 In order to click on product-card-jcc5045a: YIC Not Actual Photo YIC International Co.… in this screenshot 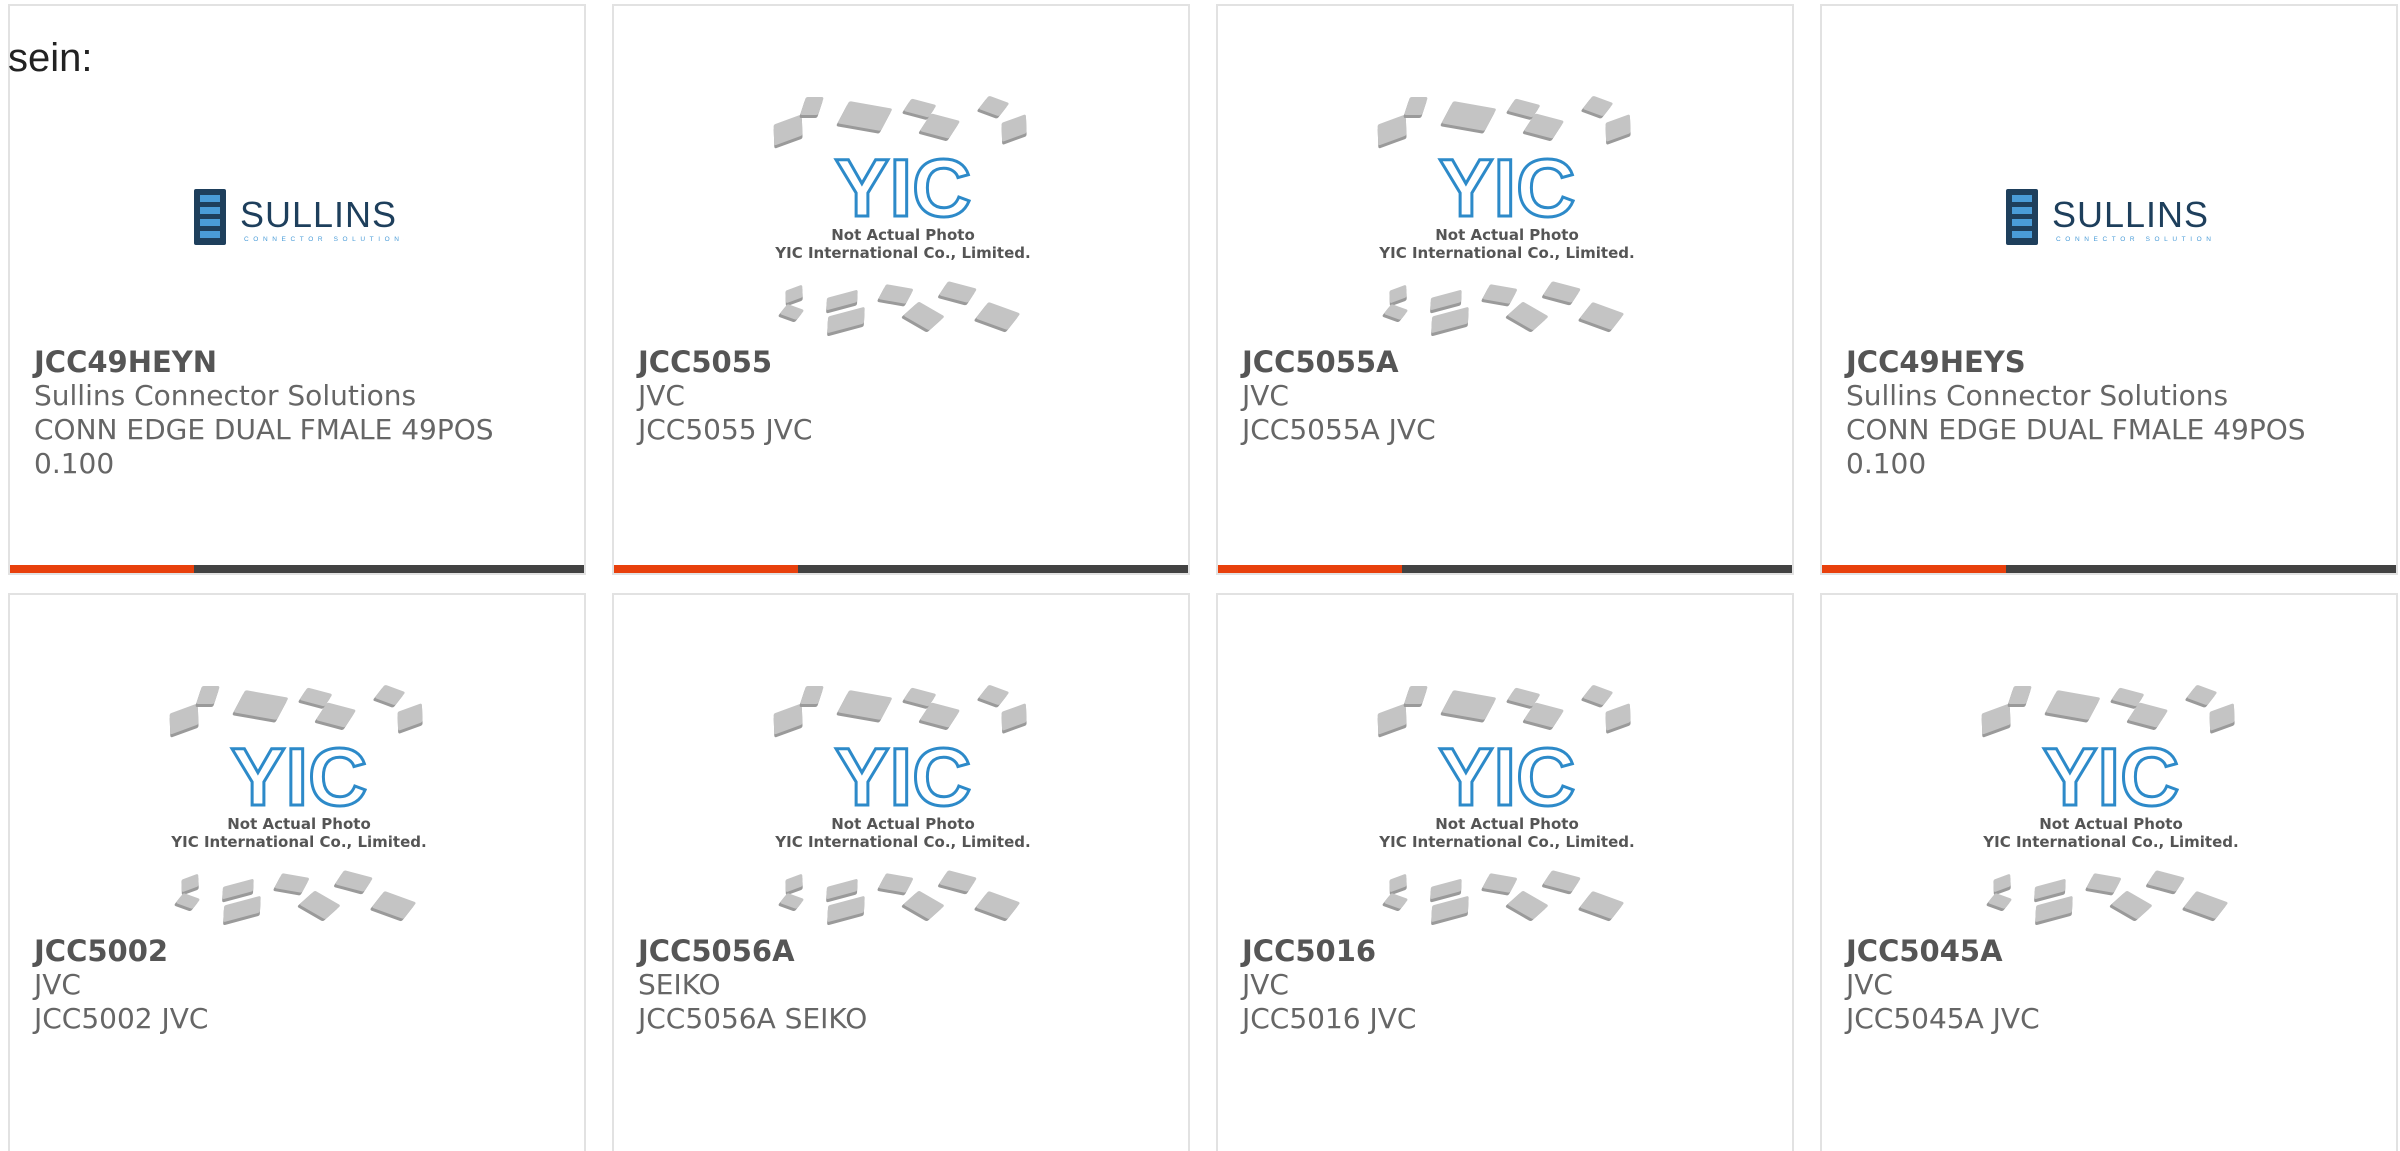, I will do `click(2109, 872)`.